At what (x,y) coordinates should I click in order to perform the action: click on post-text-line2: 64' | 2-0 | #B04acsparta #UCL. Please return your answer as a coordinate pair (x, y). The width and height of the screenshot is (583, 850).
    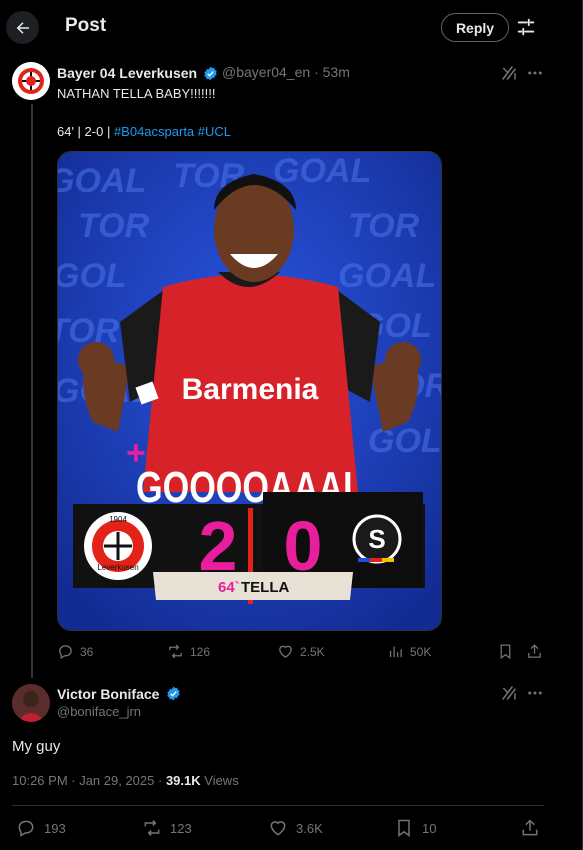
    Looking at the image, I should click on (144, 131).